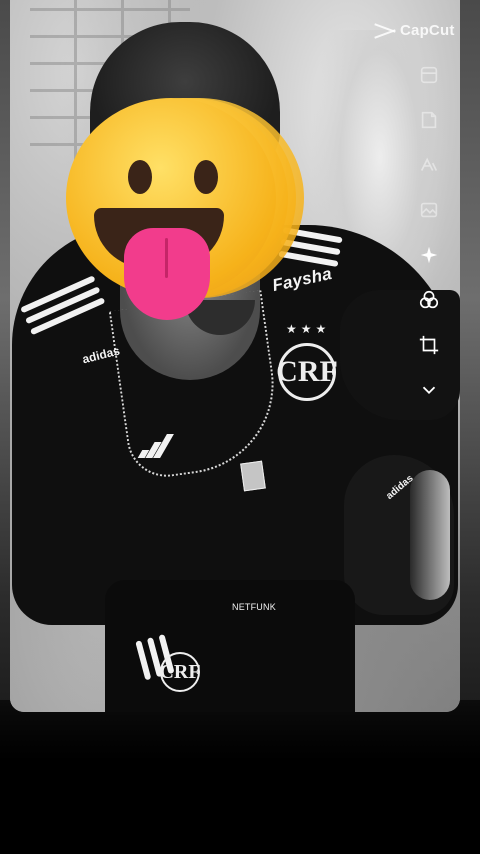 This screenshot has width=480, height=854. What do you see at coordinates (186, 204) in the screenshot?
I see `zany-face-emoji-icon` at bounding box center [186, 204].